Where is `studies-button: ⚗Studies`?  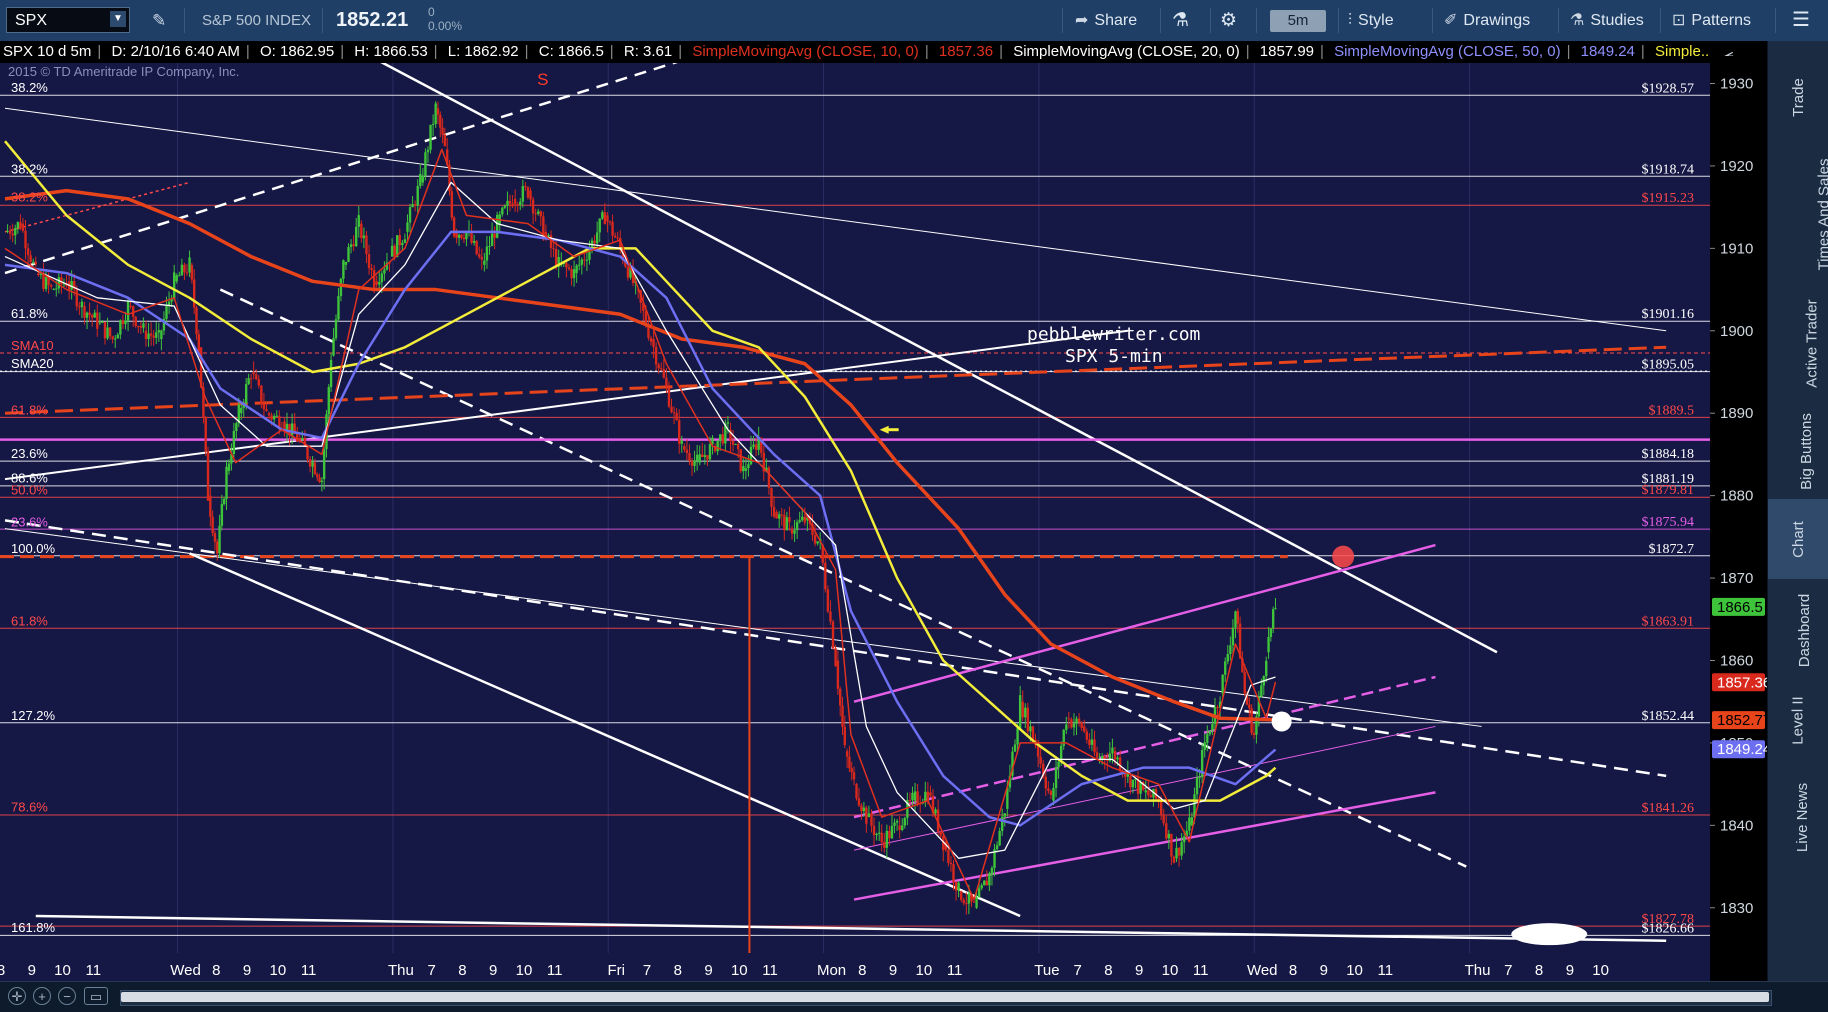 studies-button: ⚗Studies is located at coordinates (1607, 20).